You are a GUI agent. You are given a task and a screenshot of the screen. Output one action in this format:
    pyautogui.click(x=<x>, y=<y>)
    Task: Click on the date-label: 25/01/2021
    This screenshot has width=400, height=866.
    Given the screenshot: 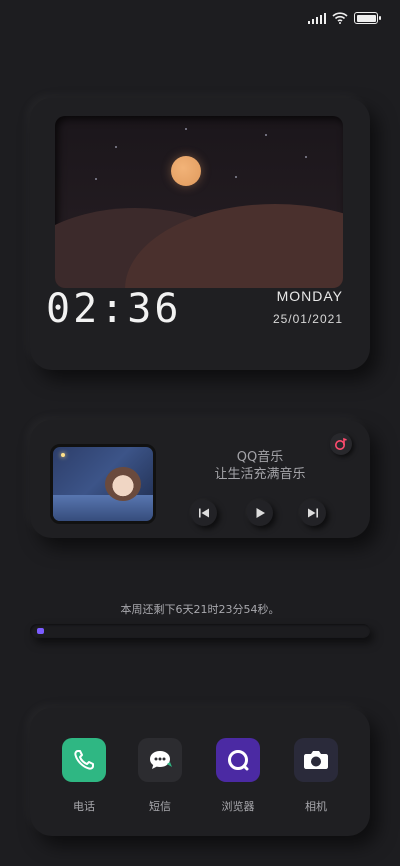 What is the action you would take?
    pyautogui.click(x=307, y=319)
    